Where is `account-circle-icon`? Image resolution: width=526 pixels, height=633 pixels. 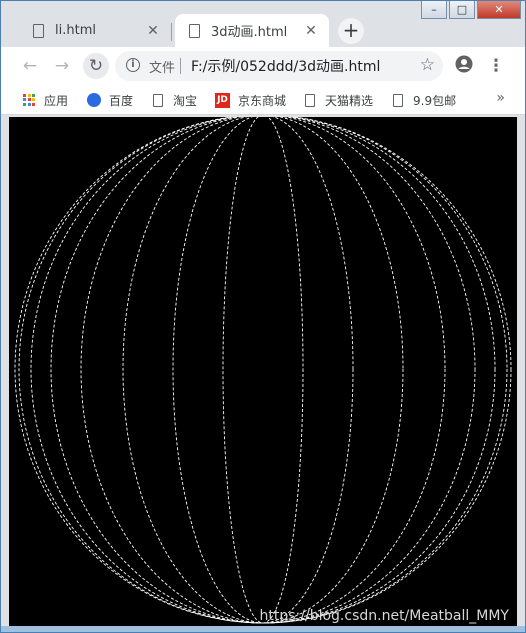
account-circle-icon is located at coordinates (464, 64).